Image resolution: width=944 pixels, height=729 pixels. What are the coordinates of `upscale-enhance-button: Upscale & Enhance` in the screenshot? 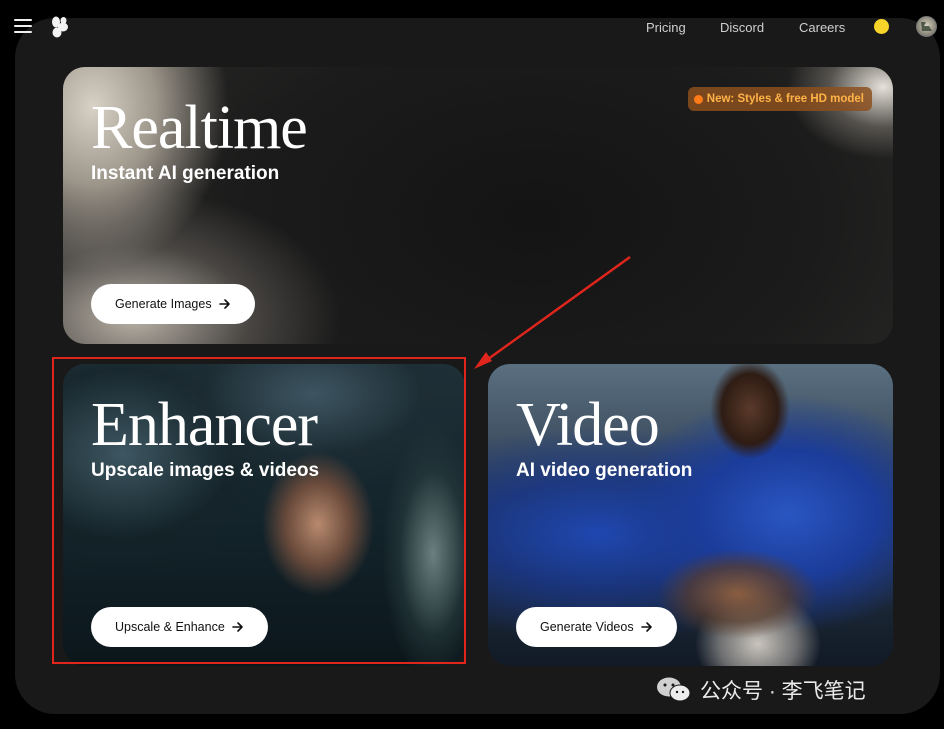 It's located at (179, 627).